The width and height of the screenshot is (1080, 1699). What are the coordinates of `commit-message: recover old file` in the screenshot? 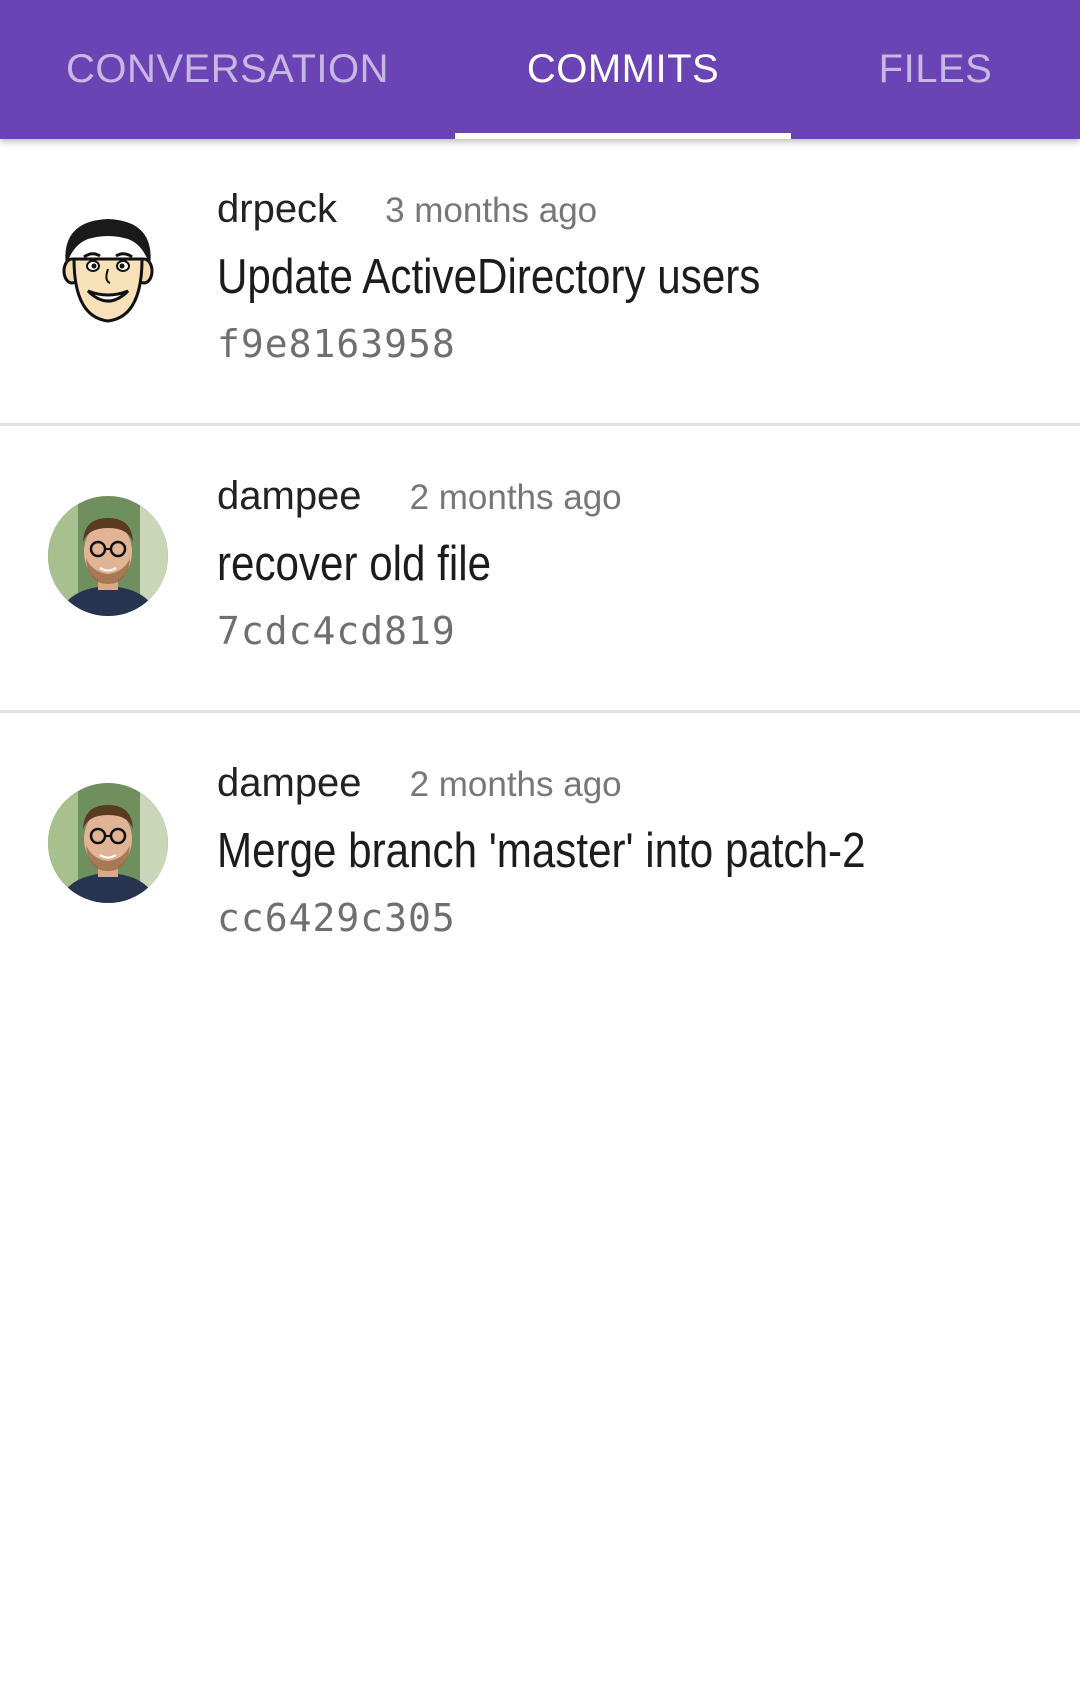 It's located at (354, 564).